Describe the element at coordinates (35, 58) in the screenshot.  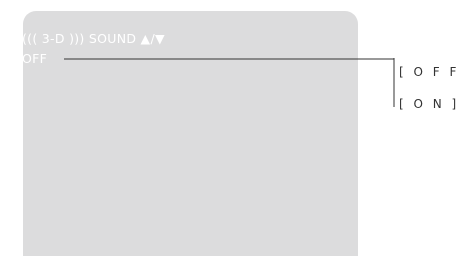
I see `osd-current-value: OFF` at that location.